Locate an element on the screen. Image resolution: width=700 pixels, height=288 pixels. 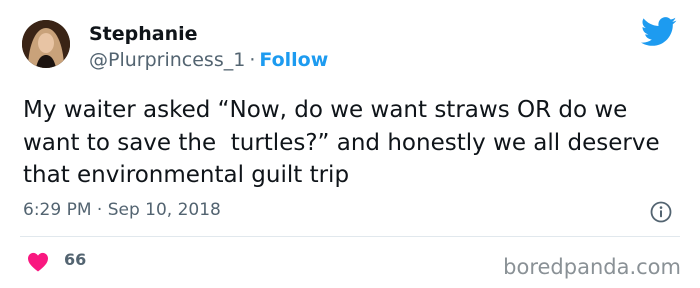
divider is located at coordinates (350, 236).